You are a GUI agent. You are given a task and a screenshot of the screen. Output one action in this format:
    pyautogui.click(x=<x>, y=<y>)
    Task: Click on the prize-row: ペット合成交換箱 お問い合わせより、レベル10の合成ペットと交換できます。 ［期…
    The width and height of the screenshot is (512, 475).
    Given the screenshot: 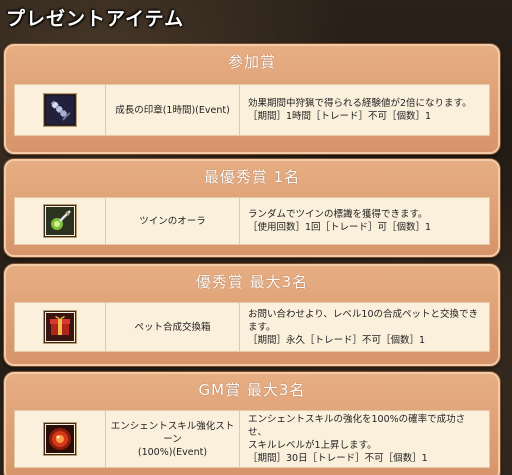 What is the action you would take?
    pyautogui.click(x=252, y=327)
    